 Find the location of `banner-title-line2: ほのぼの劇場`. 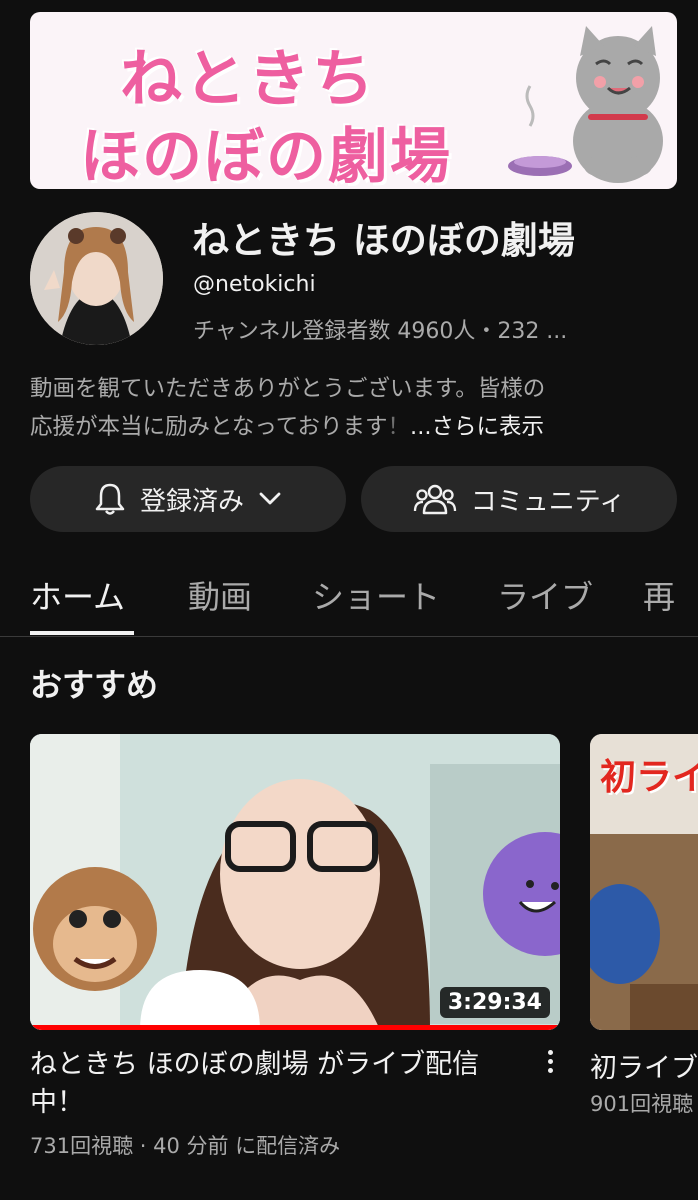

banner-title-line2: ほのぼの劇場 is located at coordinates (266, 155).